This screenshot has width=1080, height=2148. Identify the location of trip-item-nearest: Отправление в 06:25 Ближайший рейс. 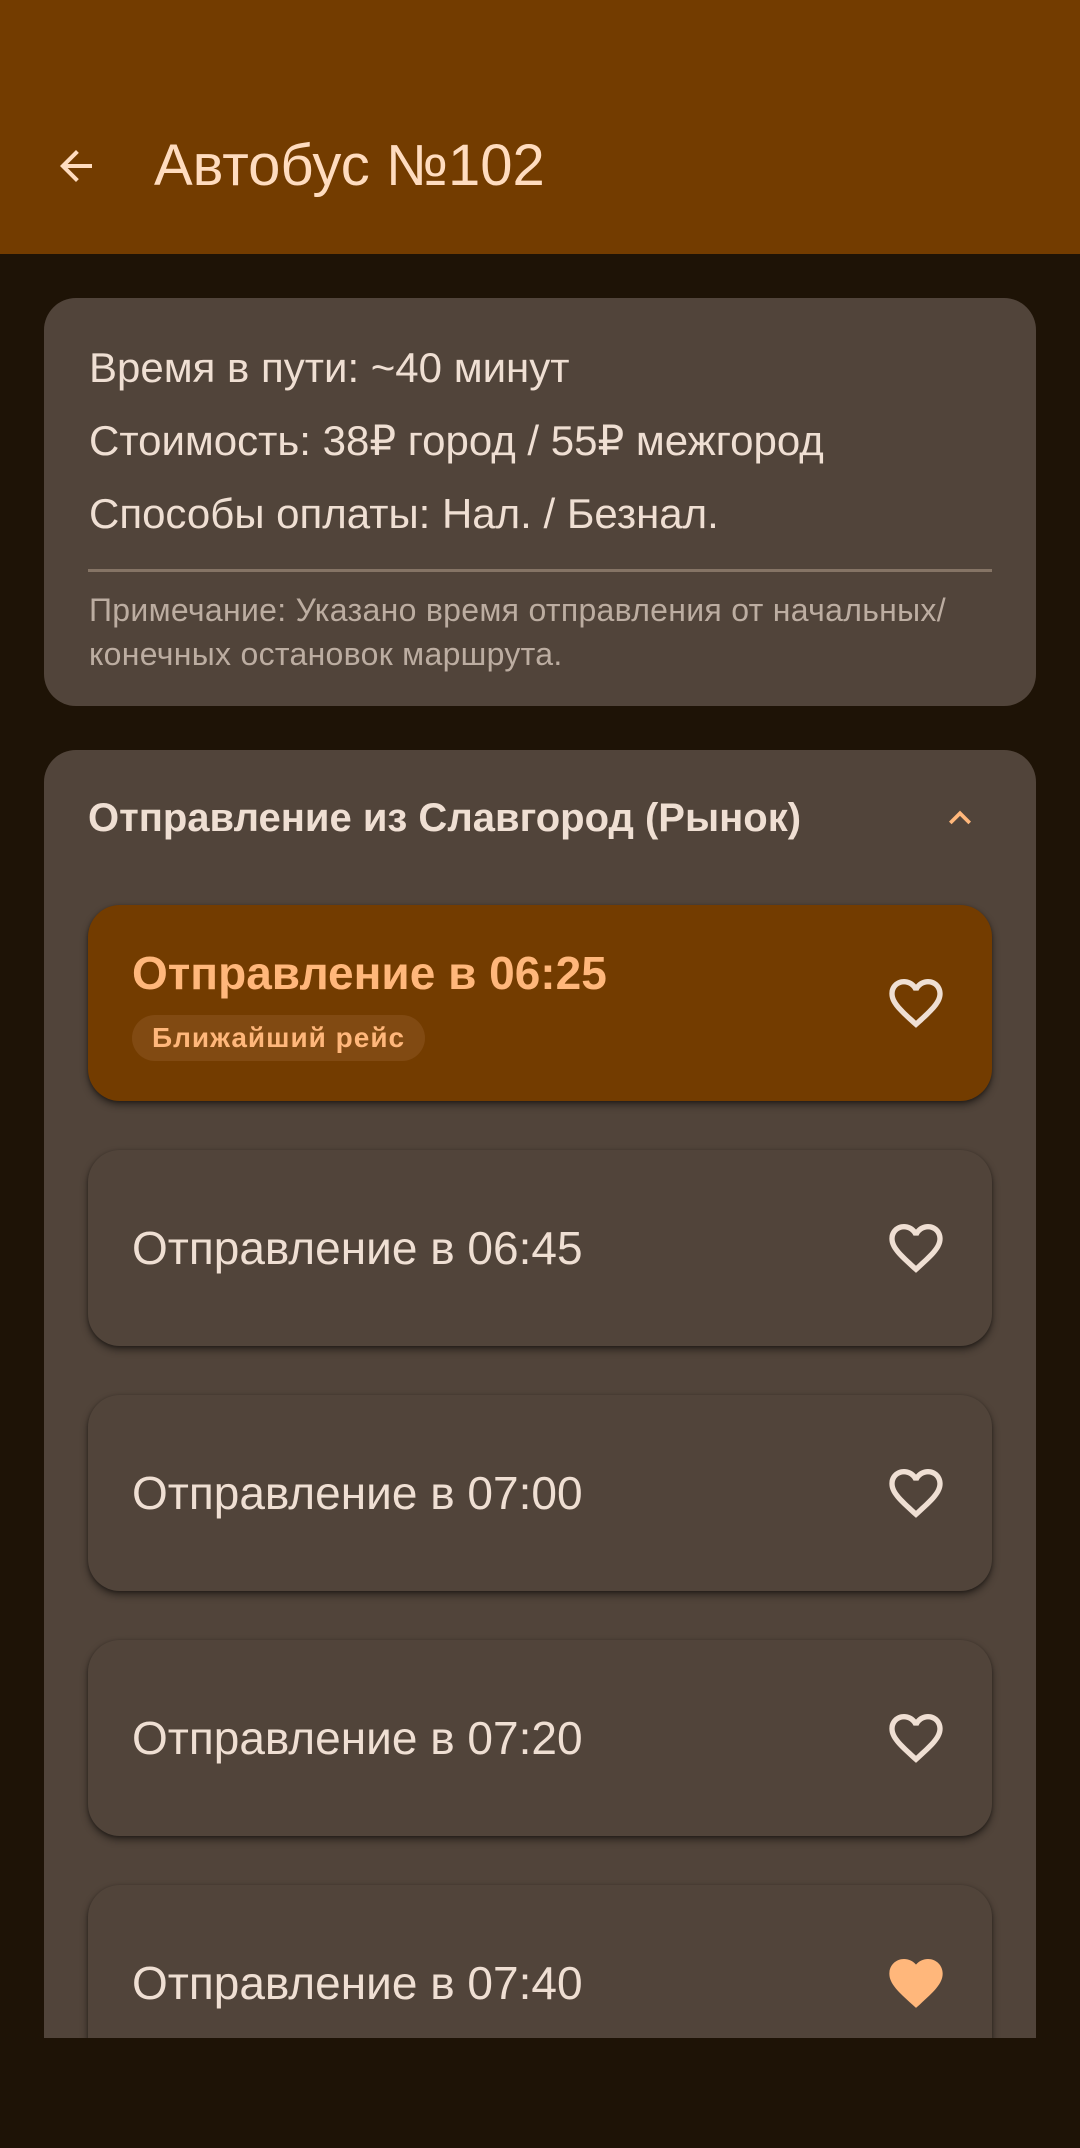
(540, 1003).